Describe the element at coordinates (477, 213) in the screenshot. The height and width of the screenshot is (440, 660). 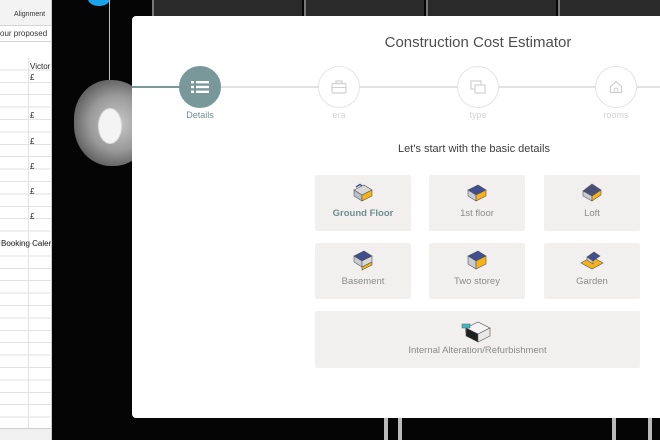
I see `option-label: 1st floor` at that location.